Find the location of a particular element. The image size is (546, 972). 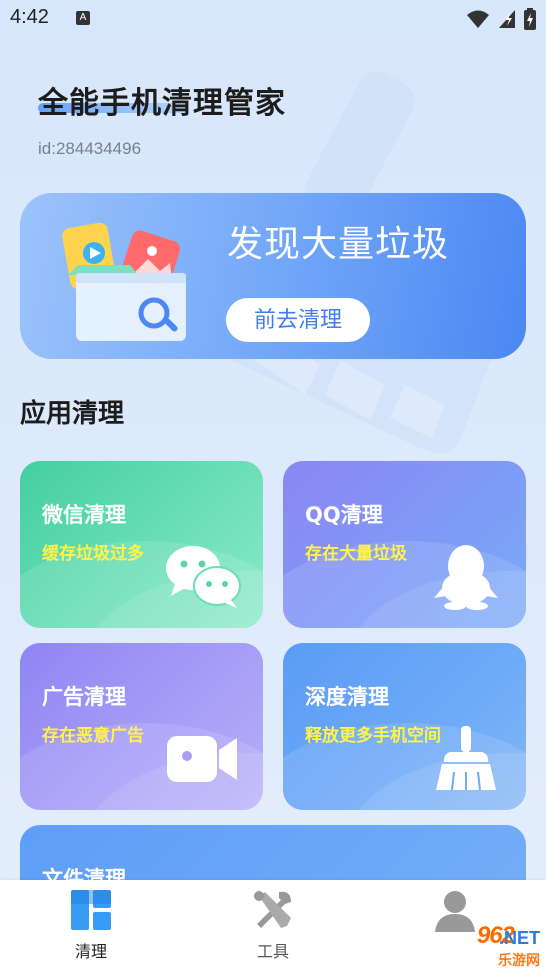

section-title: 应用清理 is located at coordinates (72, 414).